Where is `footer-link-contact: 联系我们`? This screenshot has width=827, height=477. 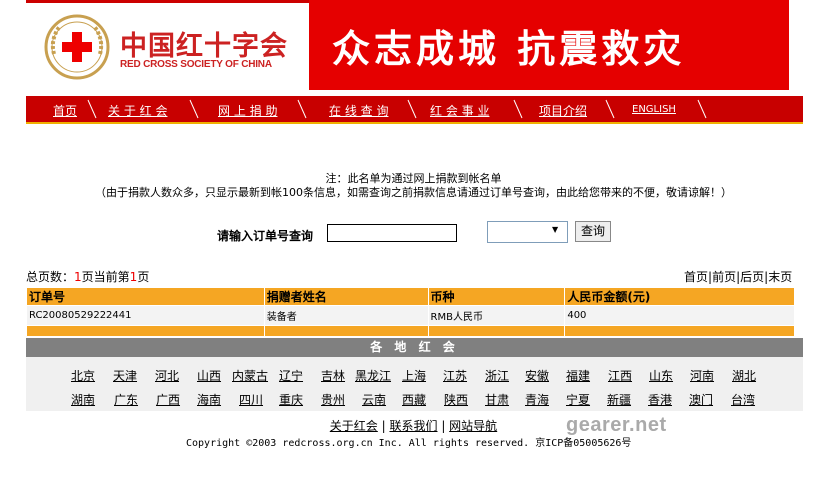
footer-link-contact: 联系我们 is located at coordinates (413, 426).